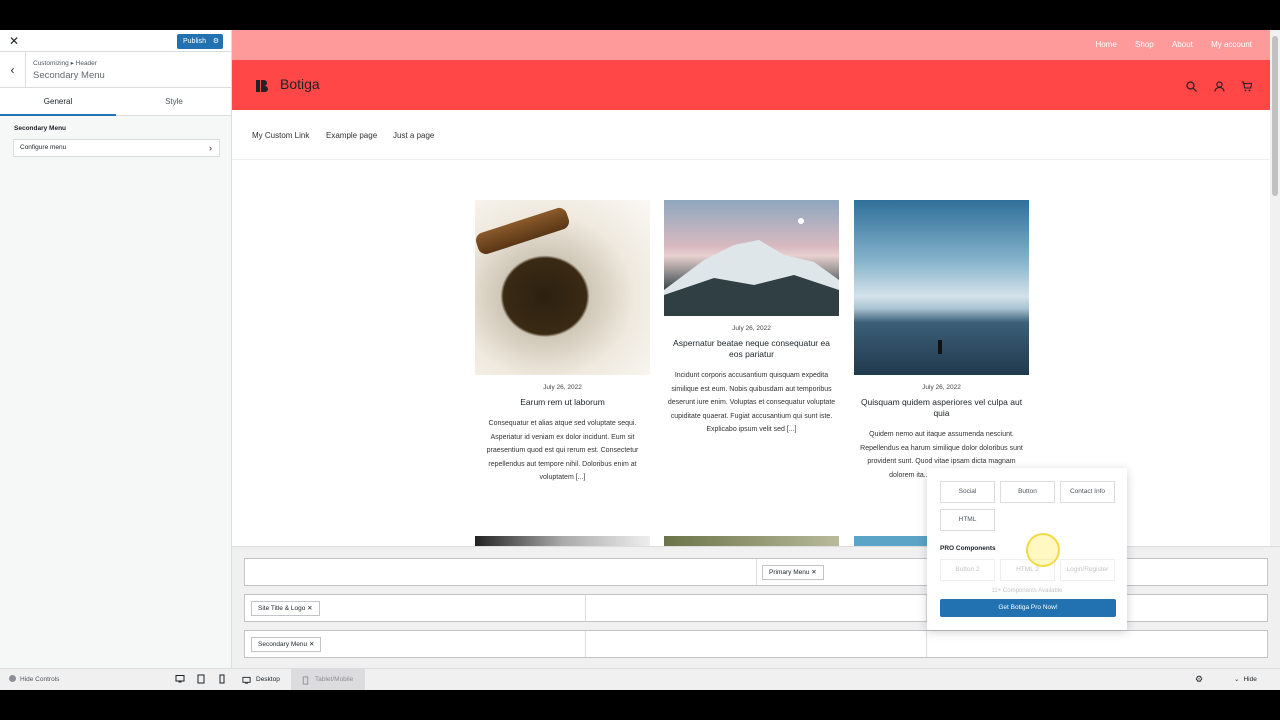  I want to click on botiga-logo-icon, so click(262, 86).